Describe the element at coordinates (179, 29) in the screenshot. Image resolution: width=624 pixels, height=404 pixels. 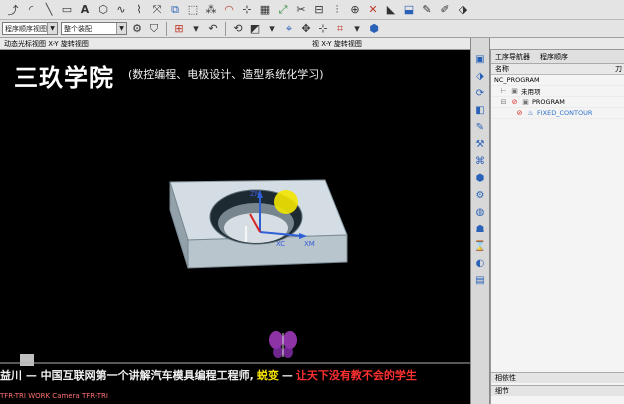
I see `snap-point-icon: ⊞` at that location.